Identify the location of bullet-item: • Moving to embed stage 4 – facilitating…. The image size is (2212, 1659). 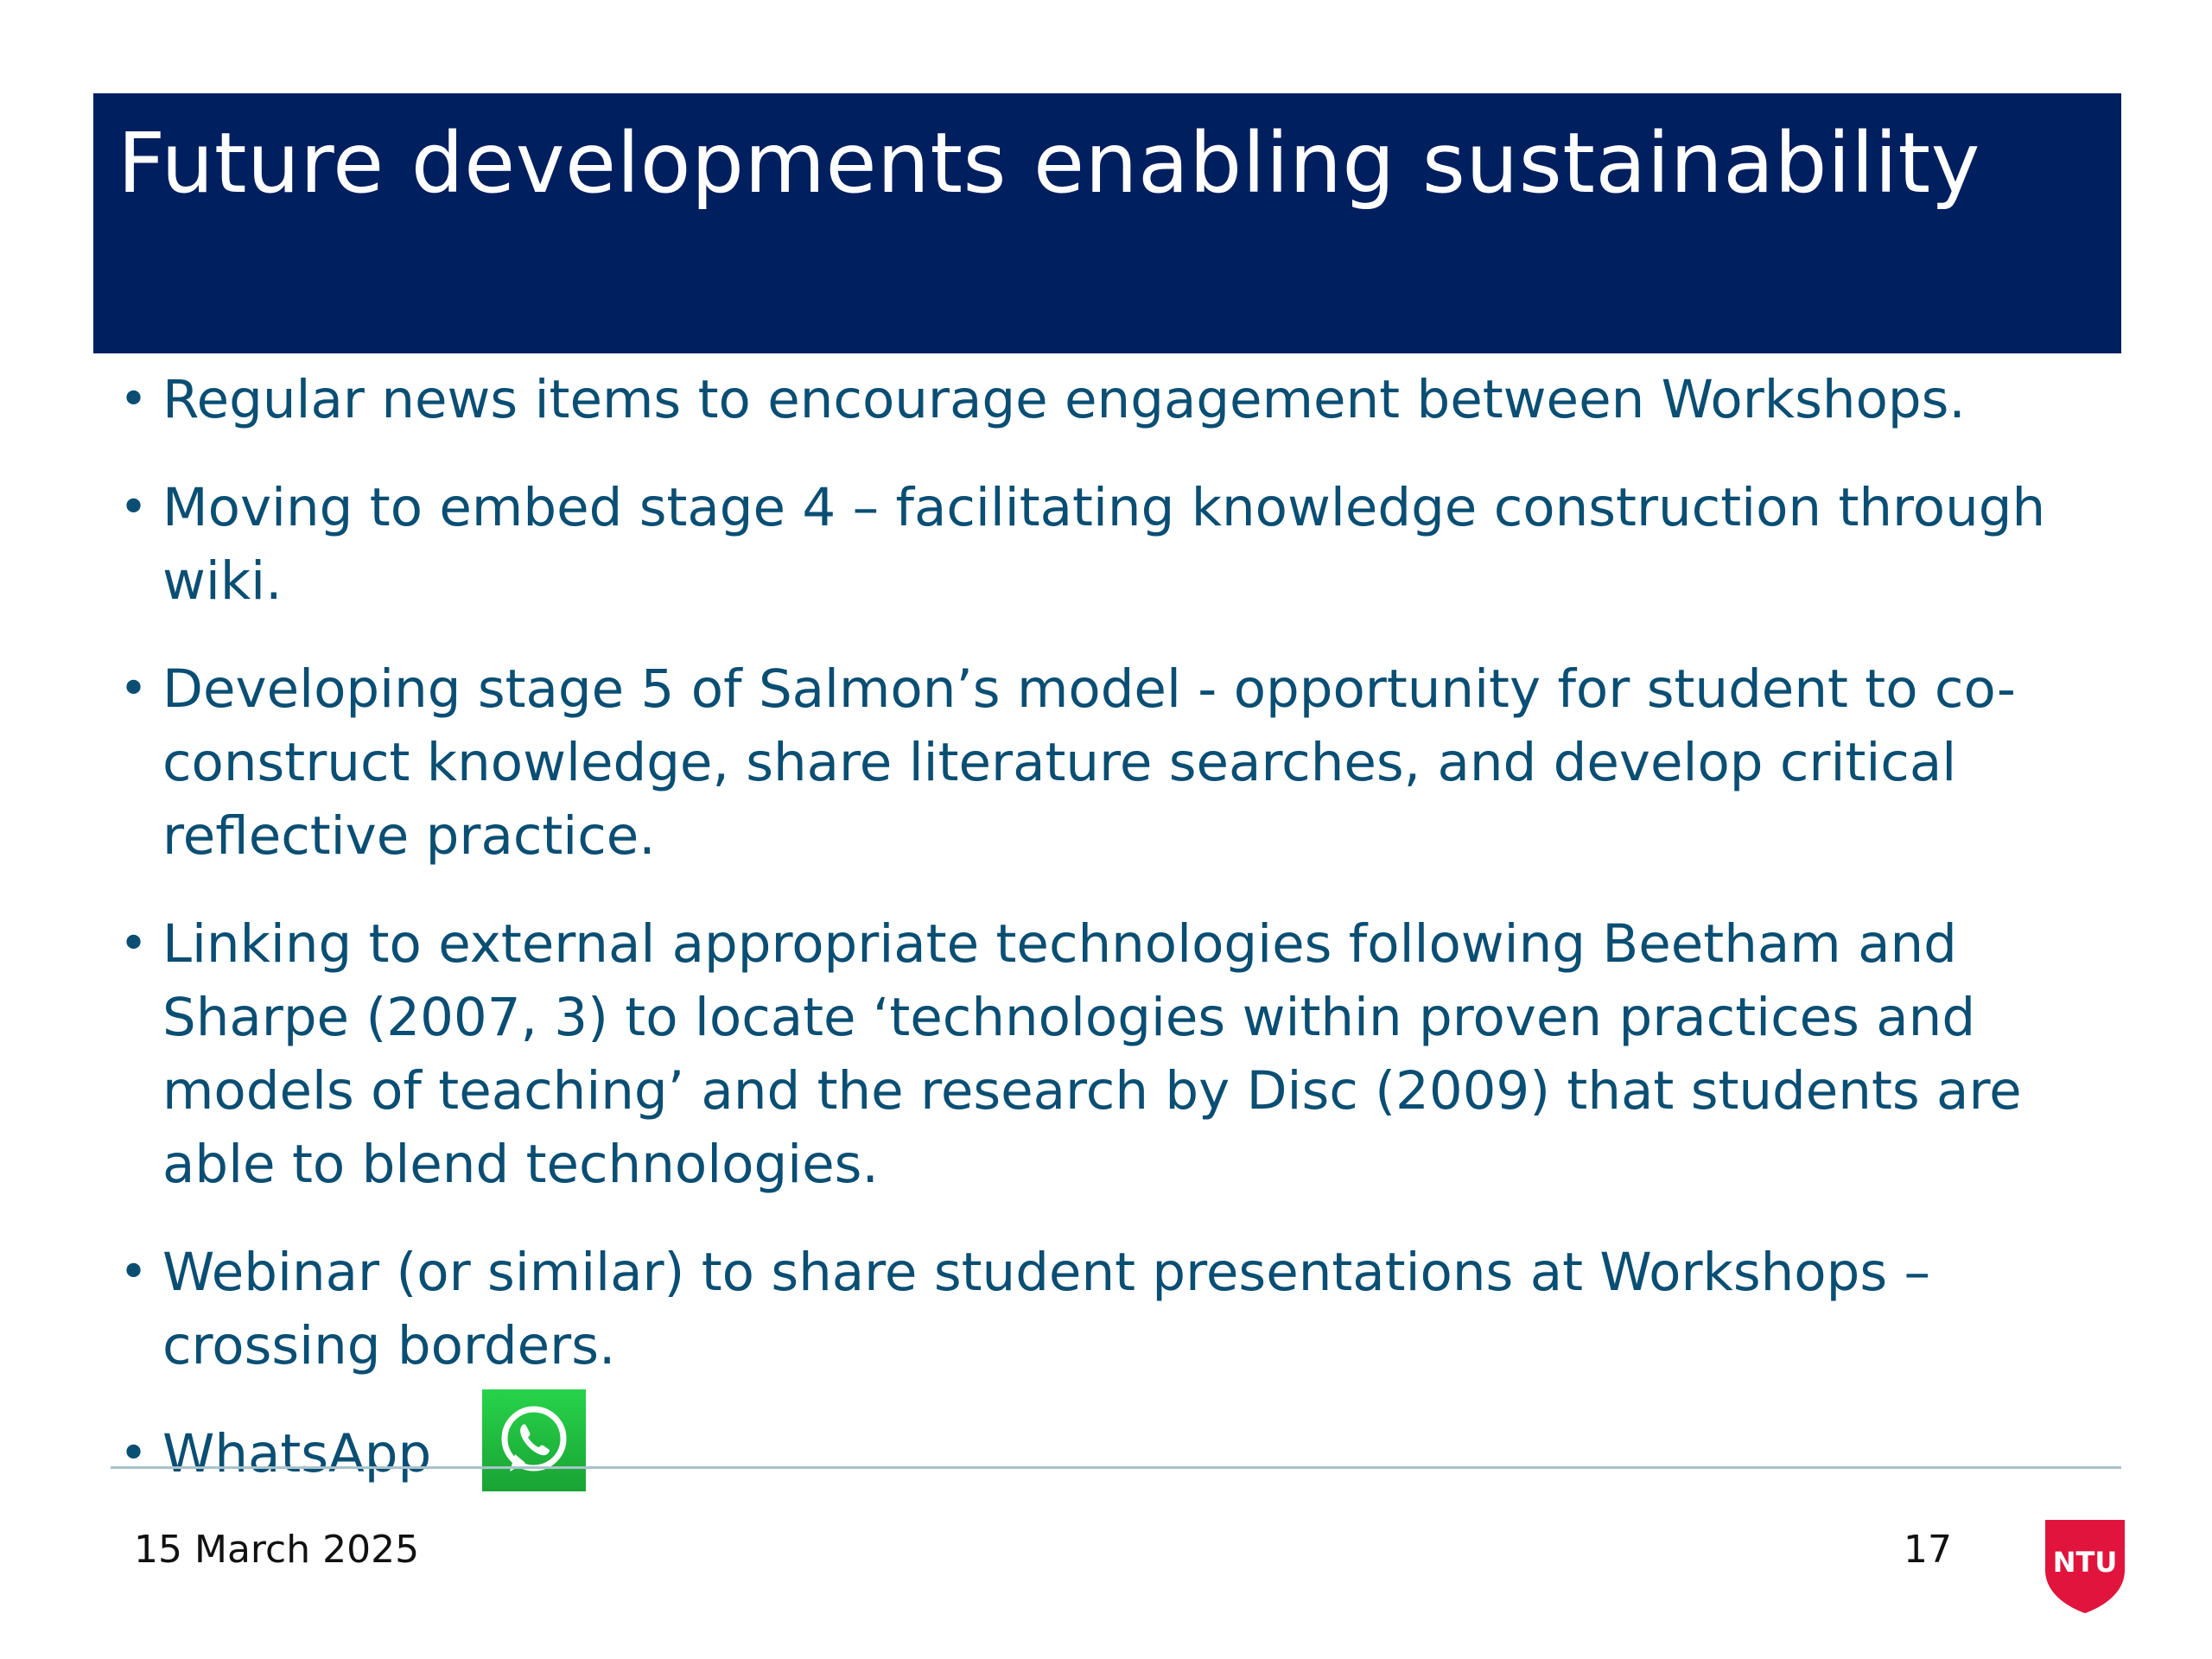
(1121, 544).